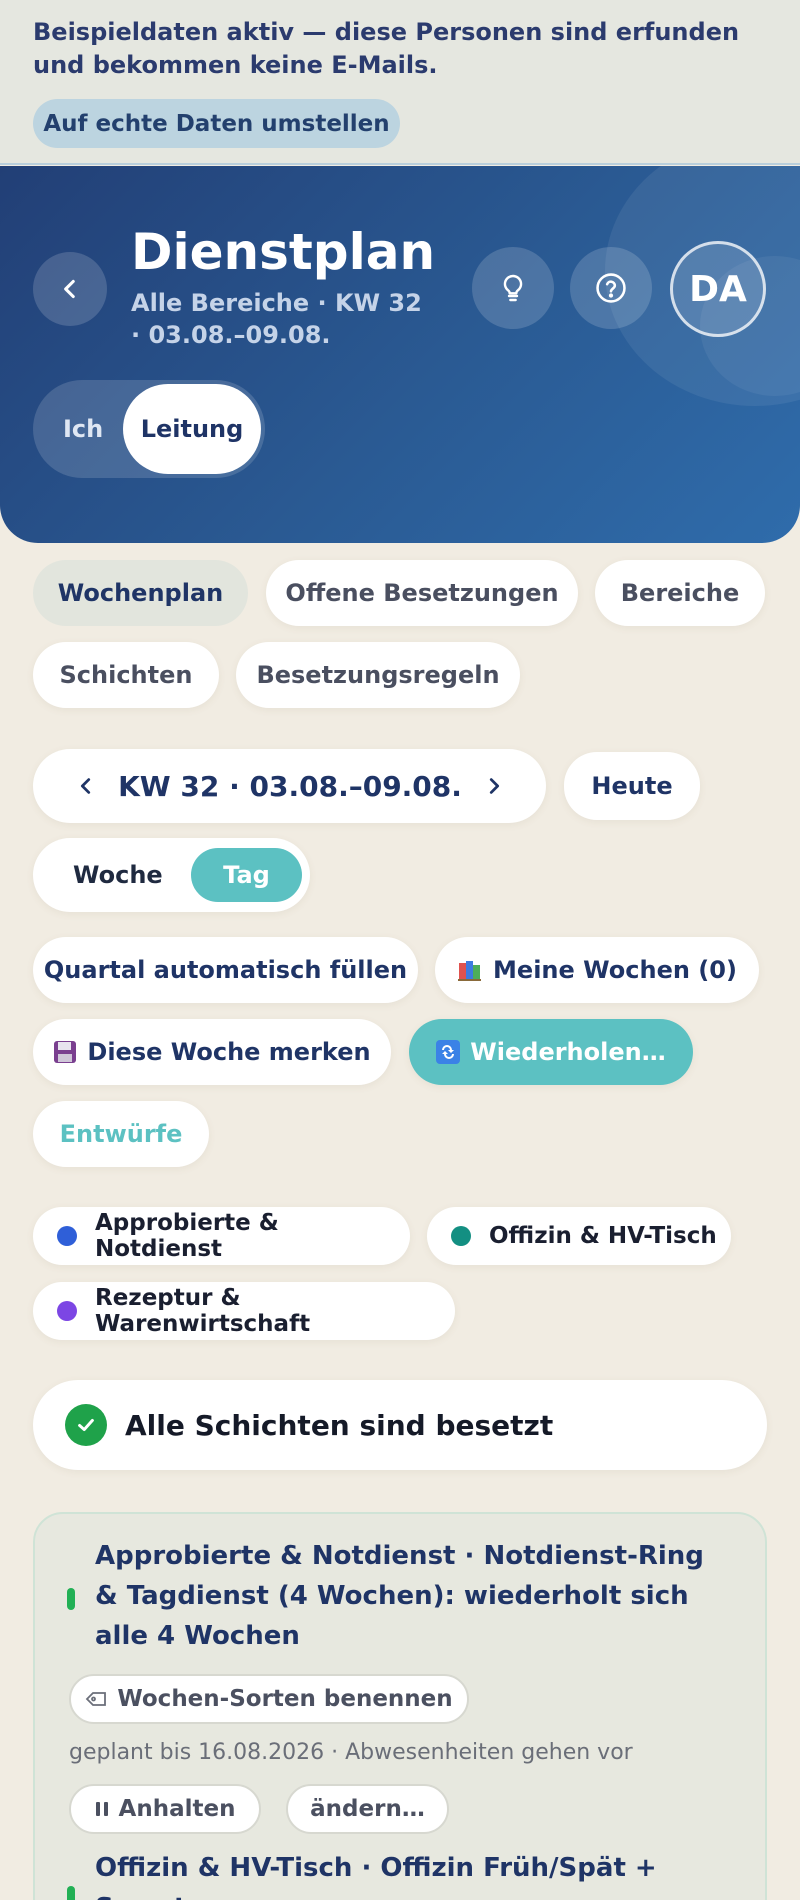 The height and width of the screenshot is (1900, 800). What do you see at coordinates (283, 252) in the screenshot?
I see `page-title: Dienstplan` at bounding box center [283, 252].